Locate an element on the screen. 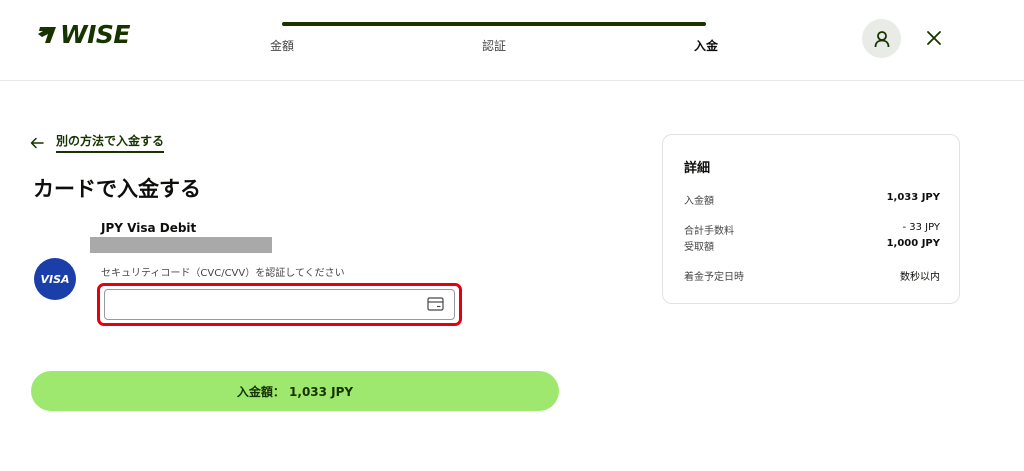 The height and width of the screenshot is (471, 1024). step-payment: 入金 is located at coordinates (706, 46).